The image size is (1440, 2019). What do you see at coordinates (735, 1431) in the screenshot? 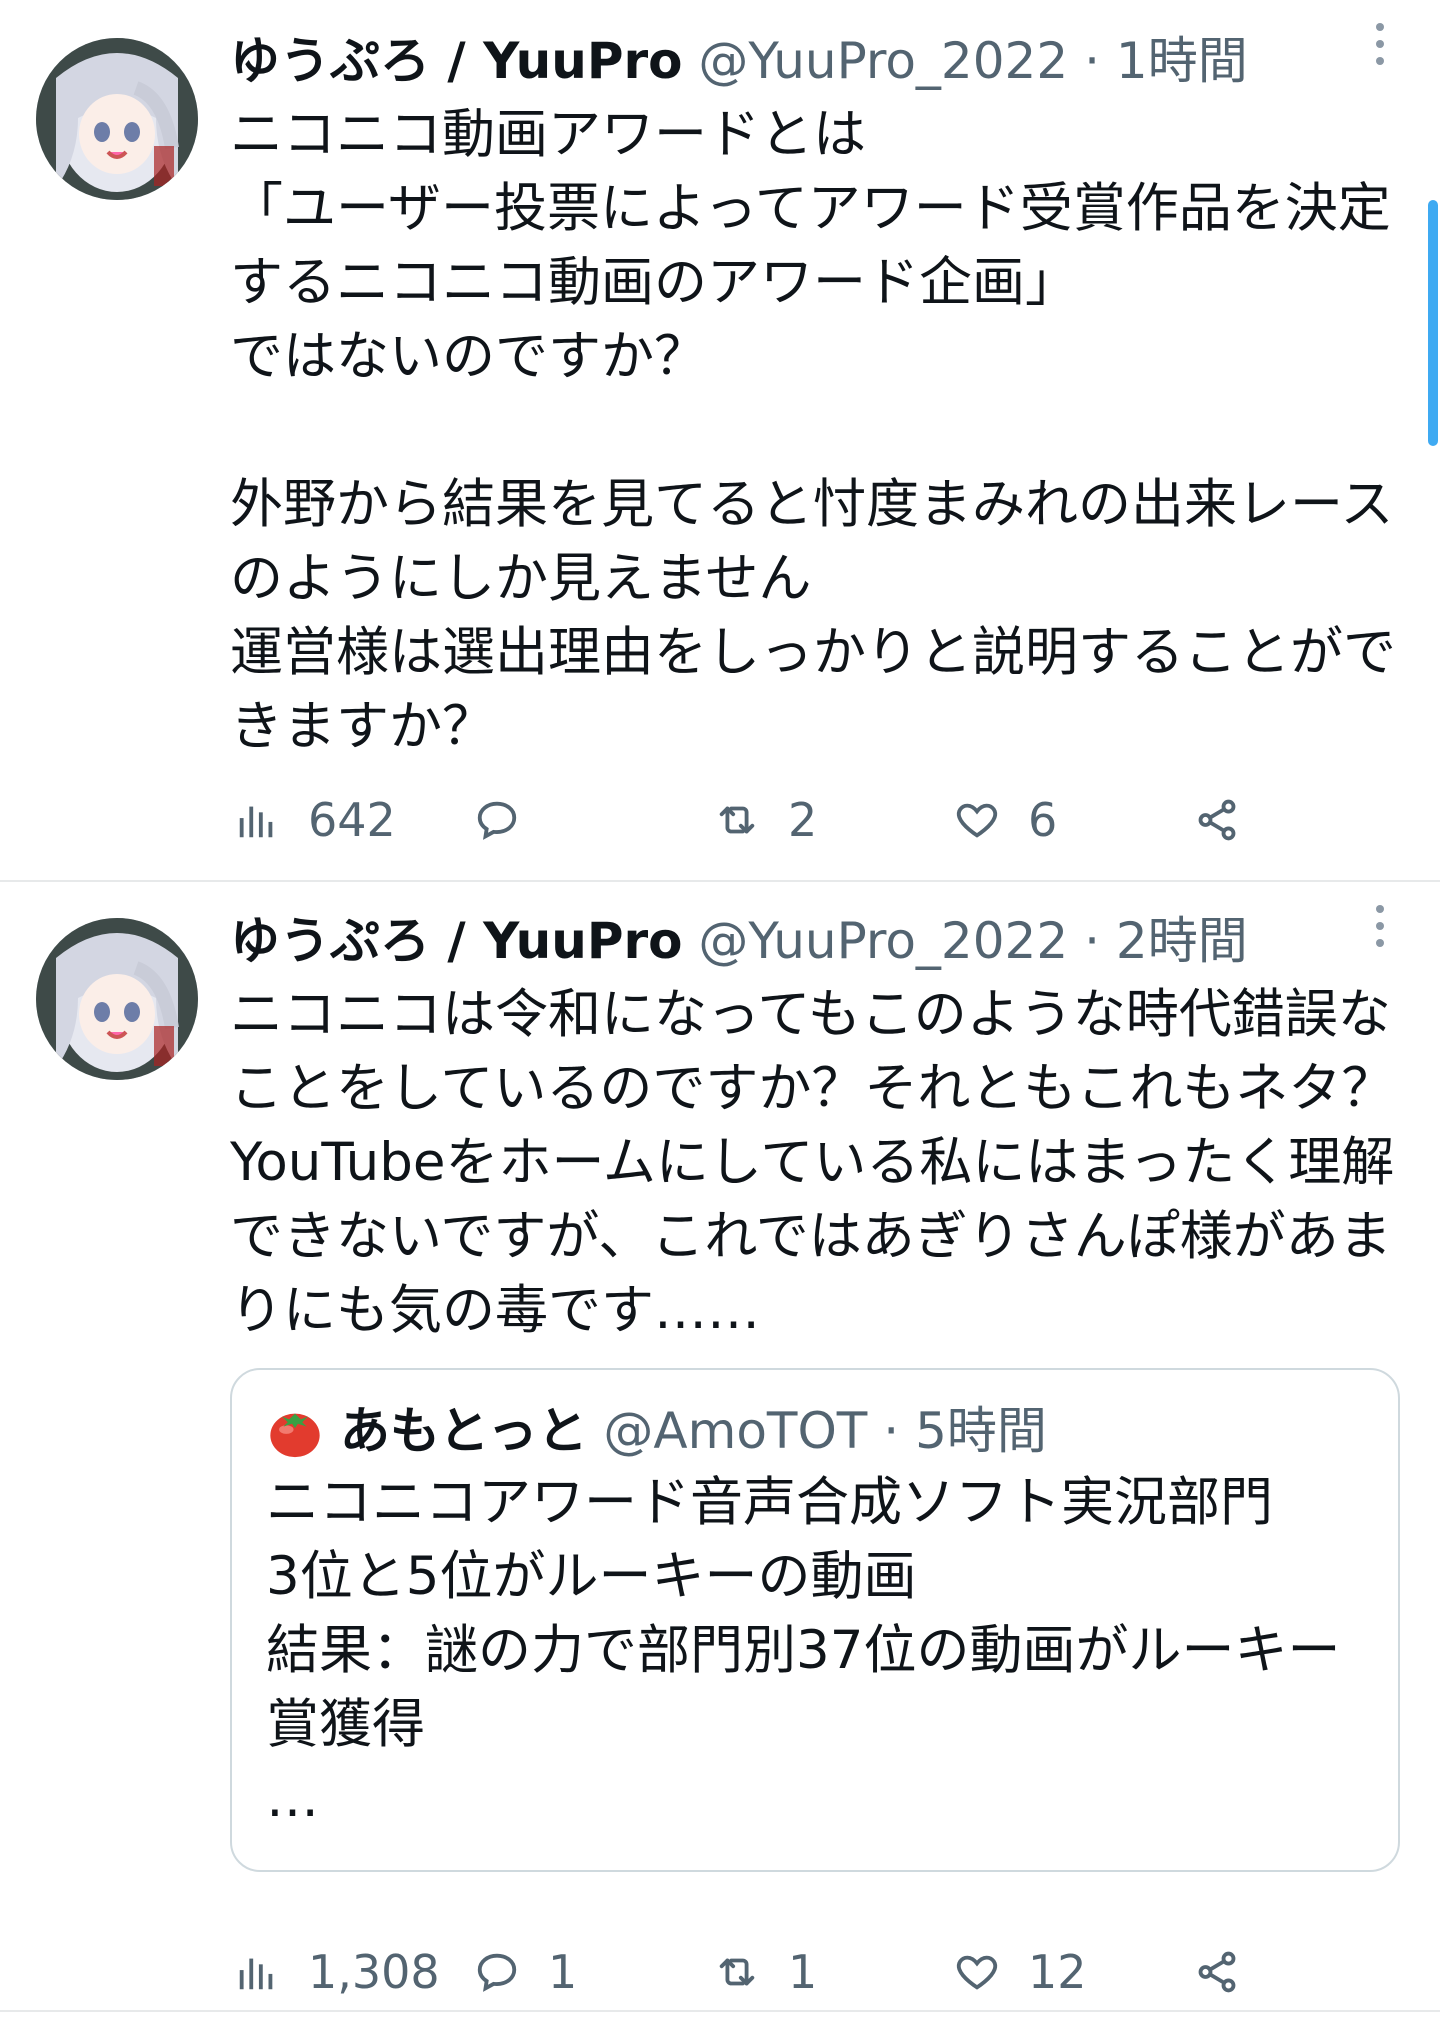
I see `quote-author-handle: @AmoTOT` at bounding box center [735, 1431].